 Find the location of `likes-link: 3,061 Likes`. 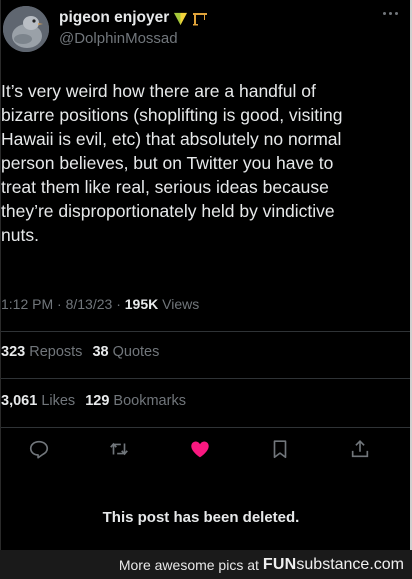

likes-link: 3,061 Likes is located at coordinates (38, 401).